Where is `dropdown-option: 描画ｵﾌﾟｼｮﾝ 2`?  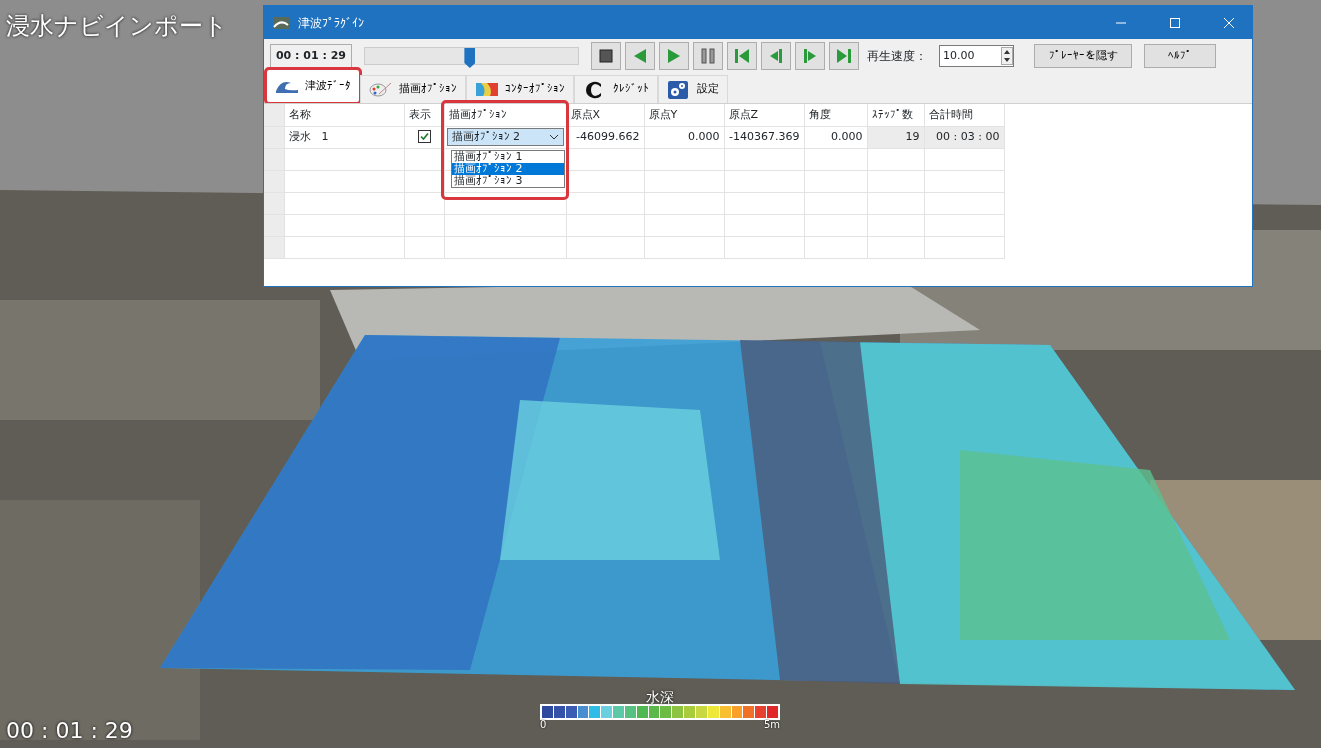 dropdown-option: 描画ｵﾌﾟｼｮﾝ 2 is located at coordinates (508, 169).